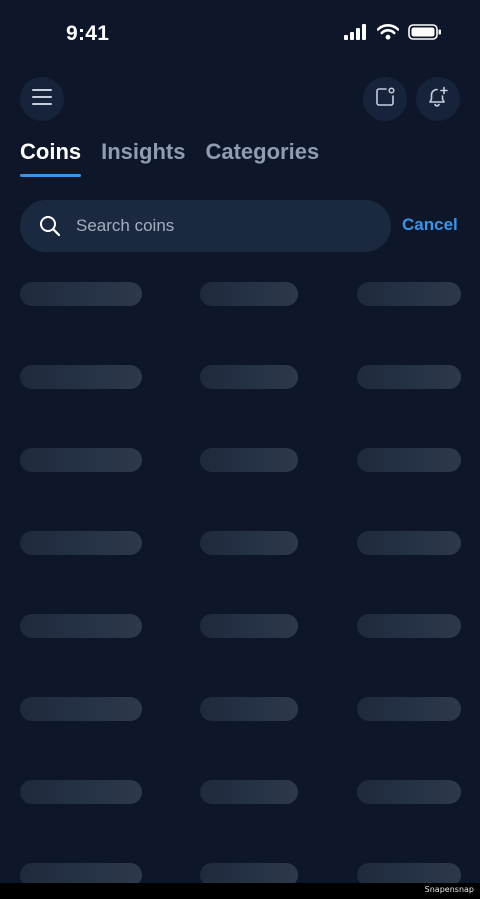  What do you see at coordinates (425, 34) in the screenshot?
I see `battery-icon` at bounding box center [425, 34].